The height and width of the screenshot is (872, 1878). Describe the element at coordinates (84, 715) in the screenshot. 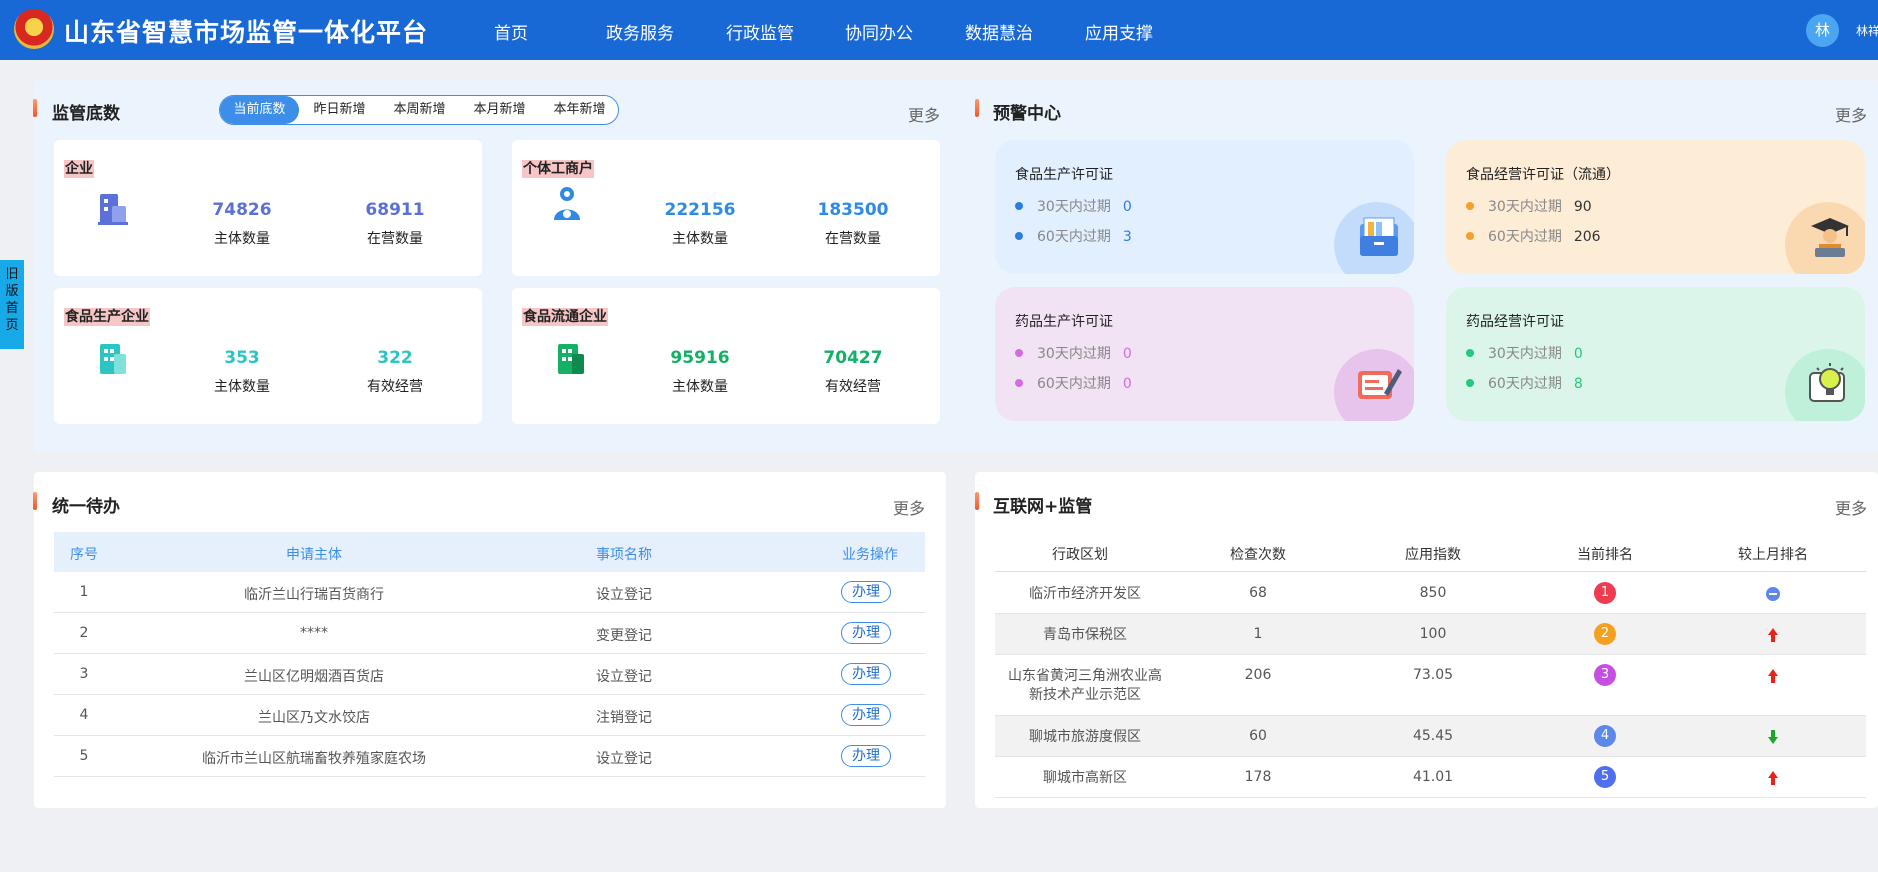

I see `row-number: 4` at that location.